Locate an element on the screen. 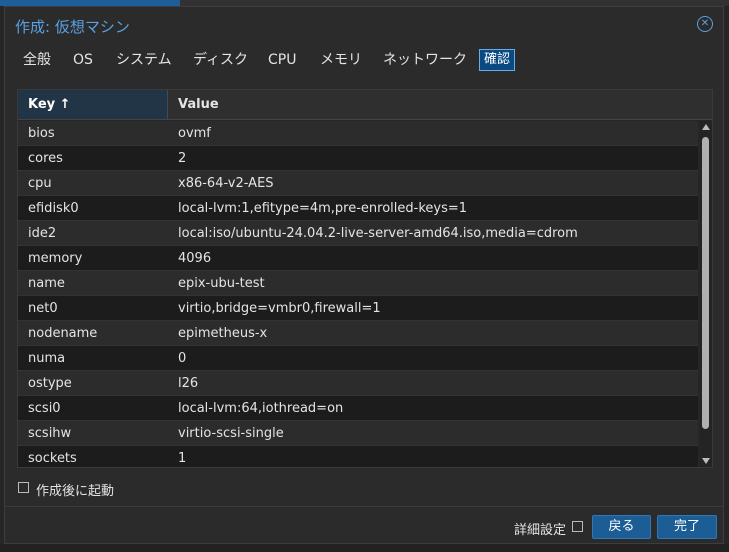 The height and width of the screenshot is (552, 729). tab-network: ネットワーク is located at coordinates (425, 60).